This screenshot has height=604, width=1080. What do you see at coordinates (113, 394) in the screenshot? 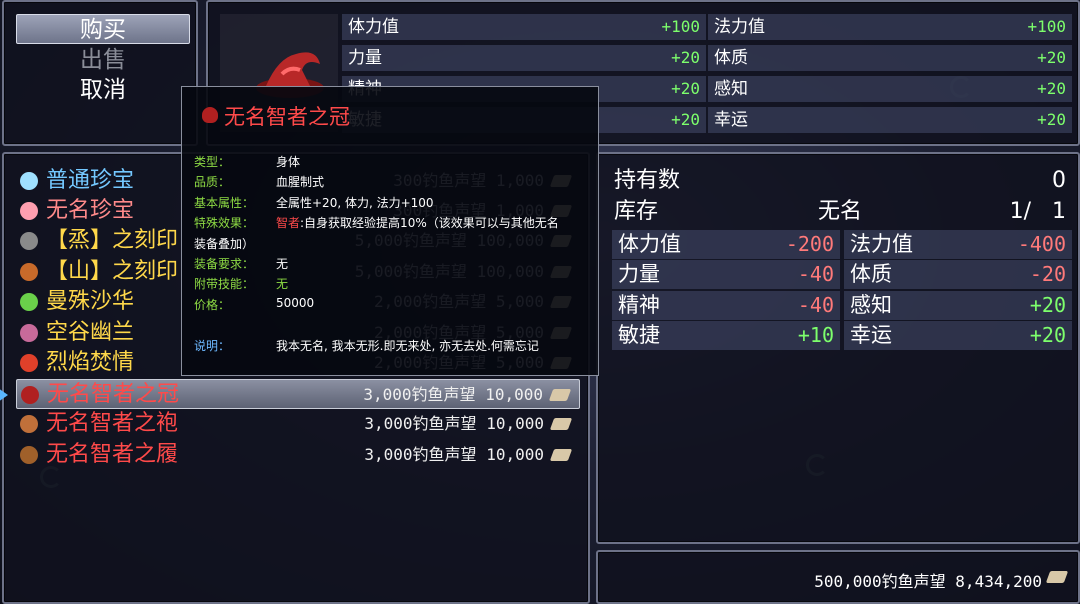
I see `item-name: 无名智者之冠` at bounding box center [113, 394].